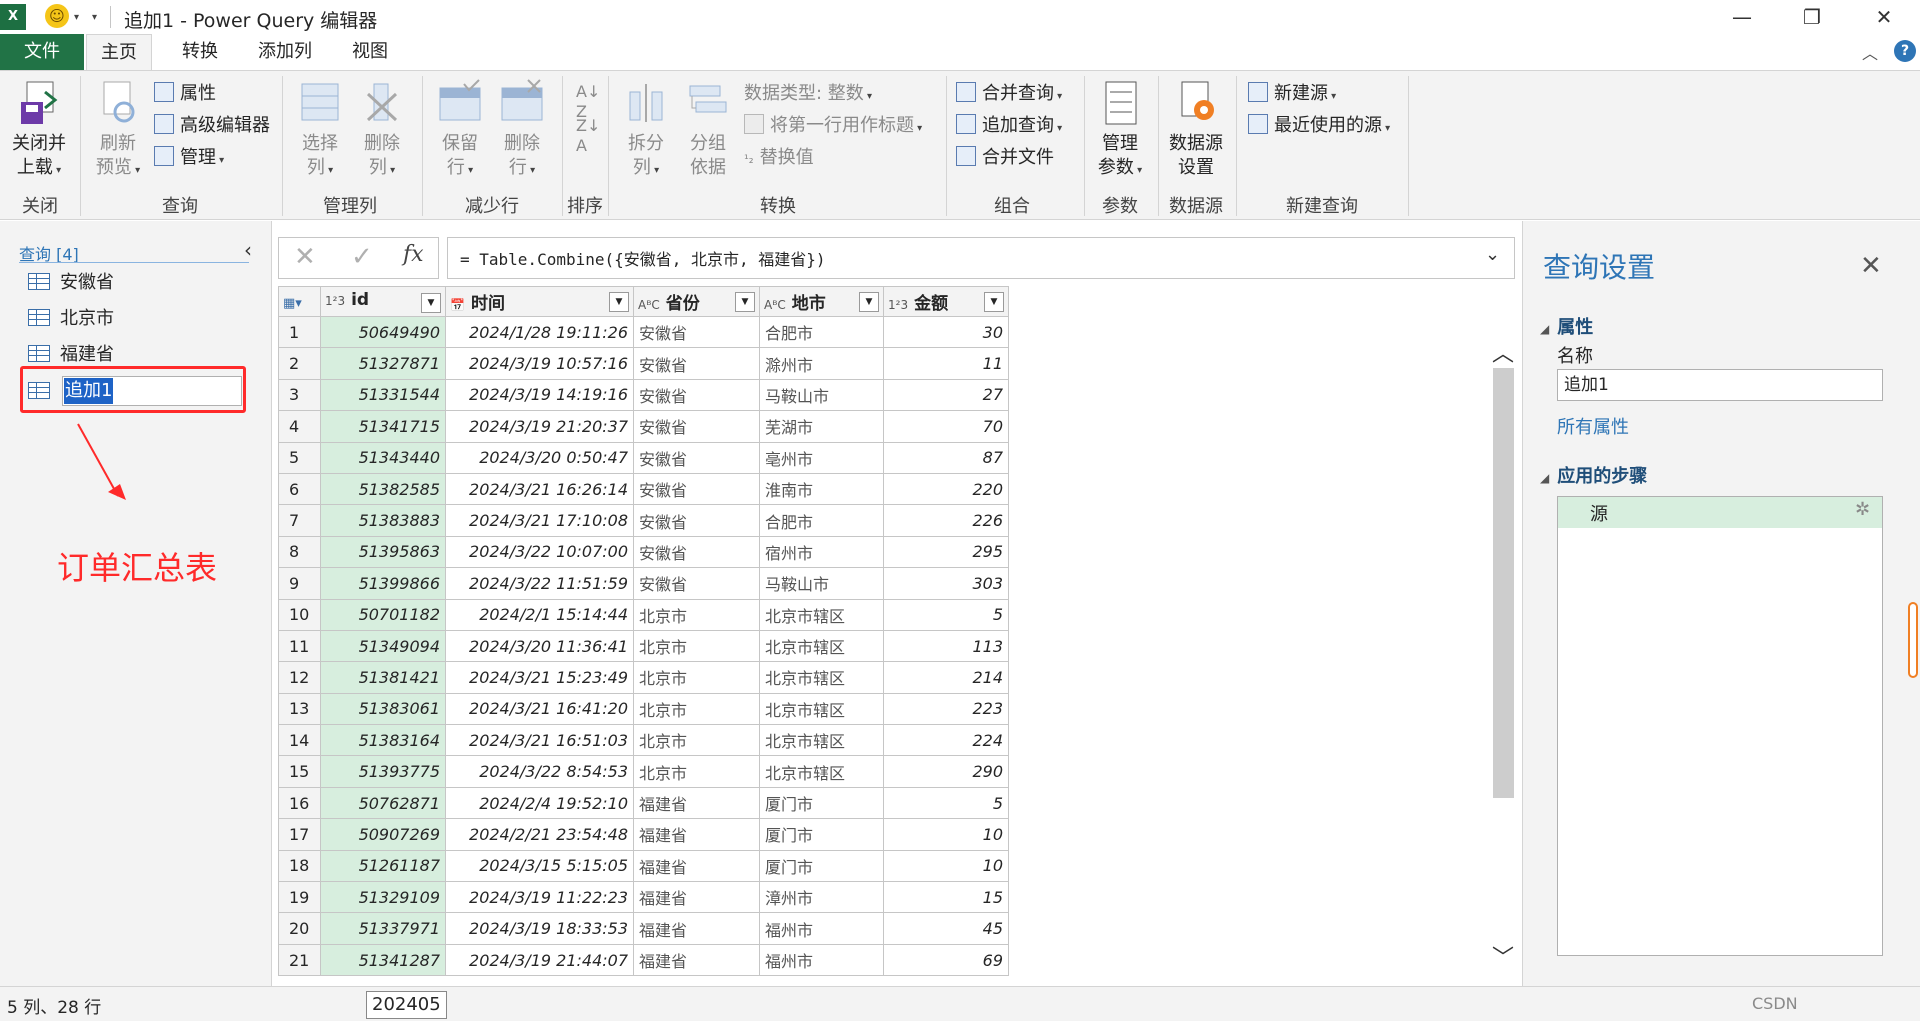  Describe the element at coordinates (299, 928) in the screenshot. I see `row-number: 20` at that location.